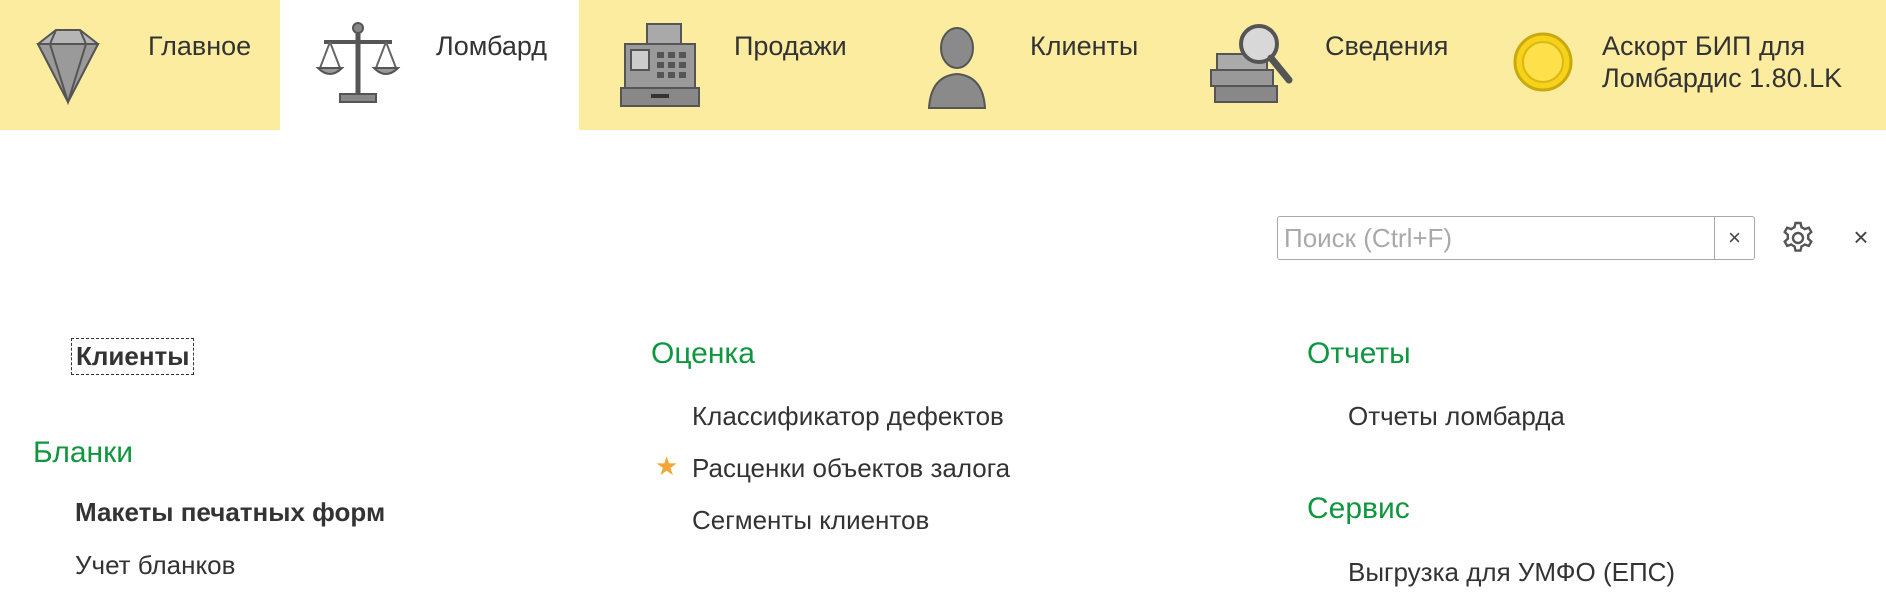  I want to click on print-templates-link: Макеты печатных форм, so click(230, 512).